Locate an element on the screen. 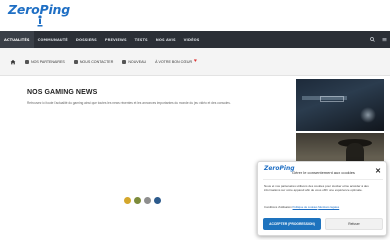 This screenshot has height=240, width=390. refuse-button: Refuser is located at coordinates (354, 224).